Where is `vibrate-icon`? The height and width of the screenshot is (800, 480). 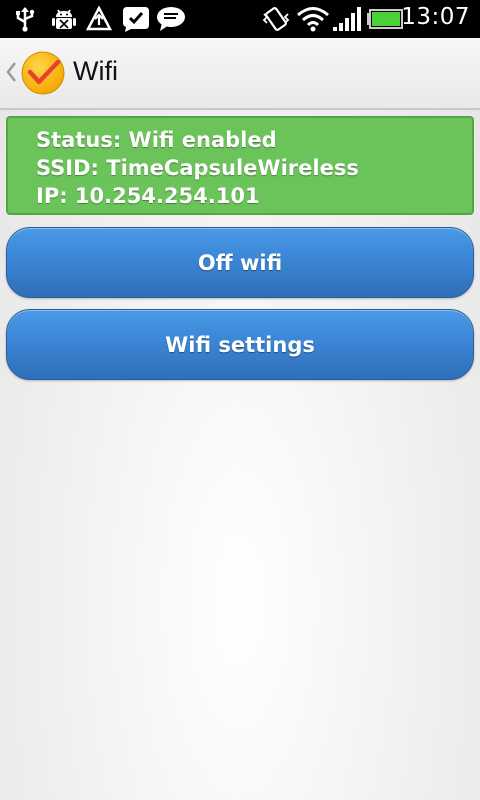 vibrate-icon is located at coordinates (276, 19).